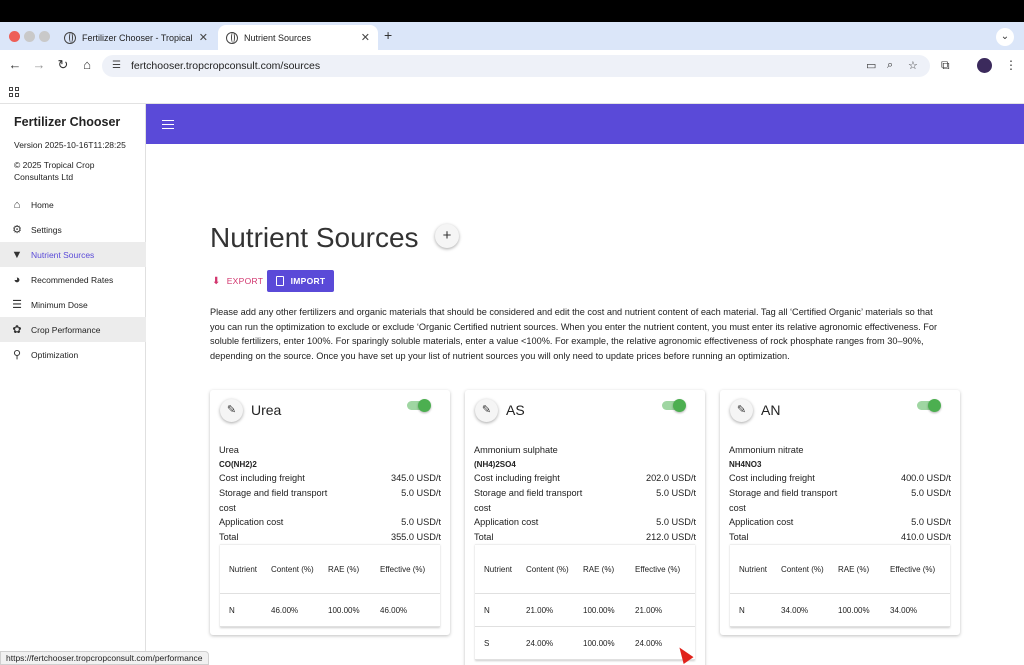 The width and height of the screenshot is (1024, 665). Describe the element at coordinates (585, 124) in the screenshot. I see `app-bar` at that location.